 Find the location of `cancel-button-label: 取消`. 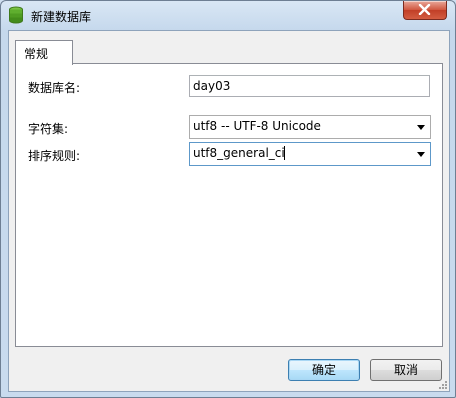

cancel-button-label: 取消 is located at coordinates (405, 370).